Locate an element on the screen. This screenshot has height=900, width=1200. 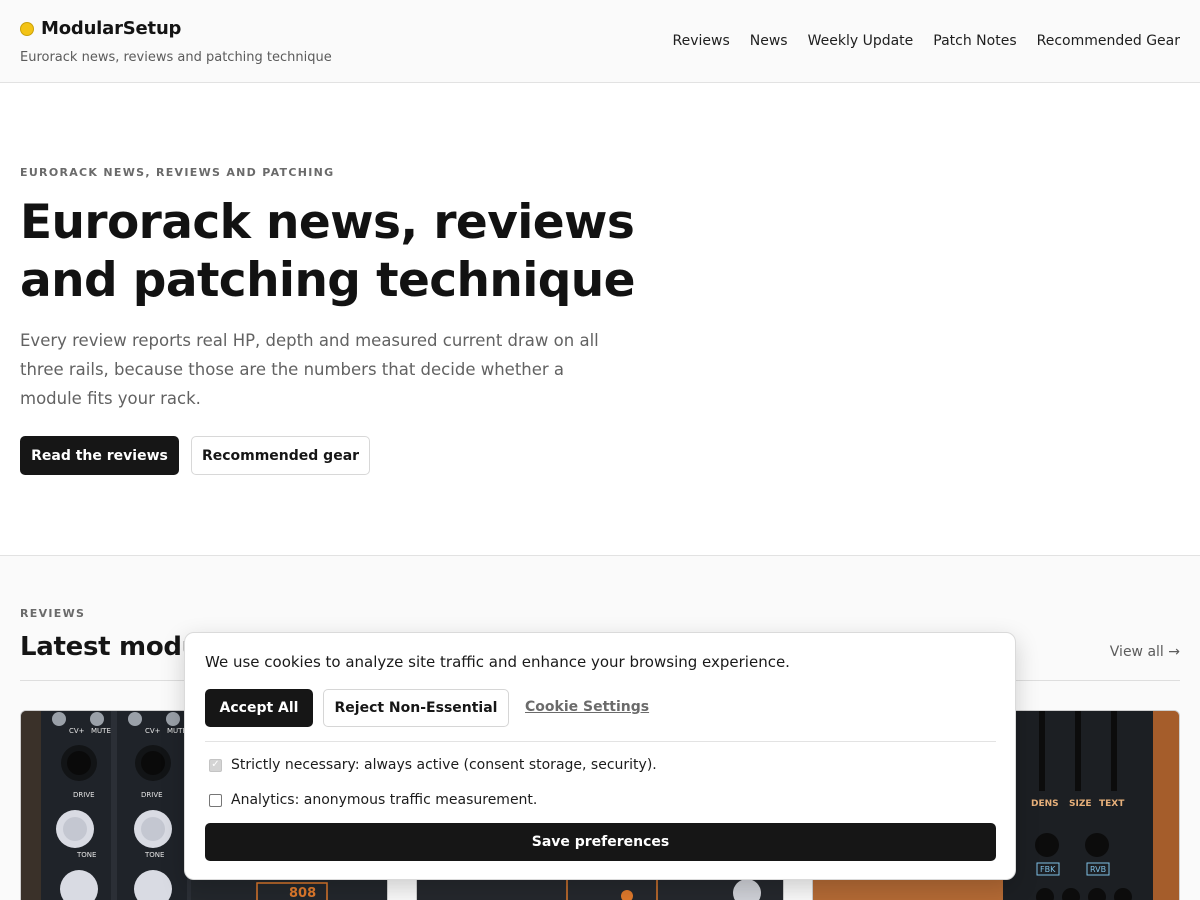
analytics-checkbox is located at coordinates (215, 800).